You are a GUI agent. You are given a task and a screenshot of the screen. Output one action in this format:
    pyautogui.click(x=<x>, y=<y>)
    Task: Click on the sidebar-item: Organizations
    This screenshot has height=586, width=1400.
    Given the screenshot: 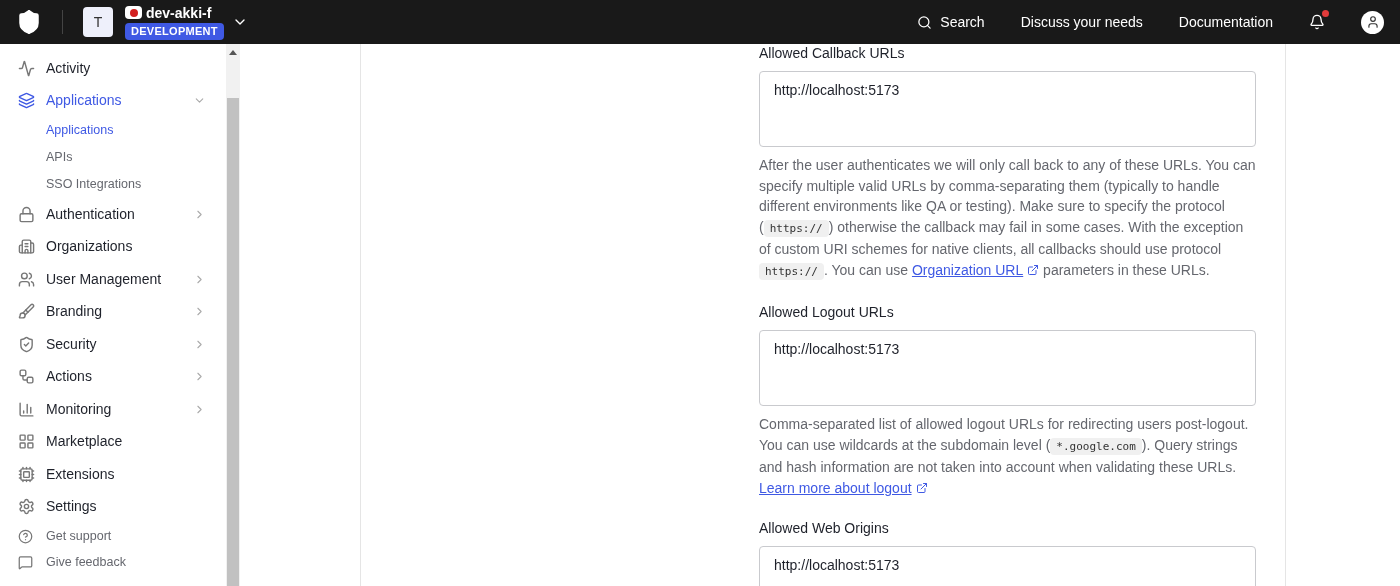 What is the action you would take?
    pyautogui.click(x=112, y=246)
    